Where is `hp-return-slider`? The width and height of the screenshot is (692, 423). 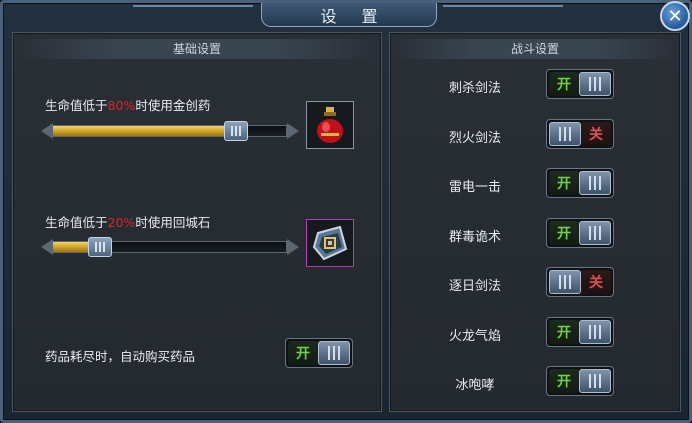 hp-return-slider is located at coordinates (170, 247).